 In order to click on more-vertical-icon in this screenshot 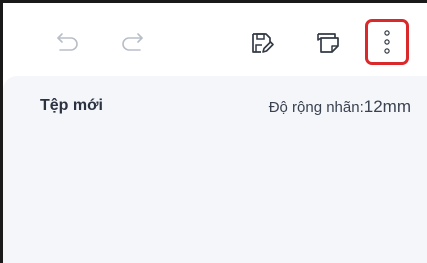, I will do `click(387, 42)`.